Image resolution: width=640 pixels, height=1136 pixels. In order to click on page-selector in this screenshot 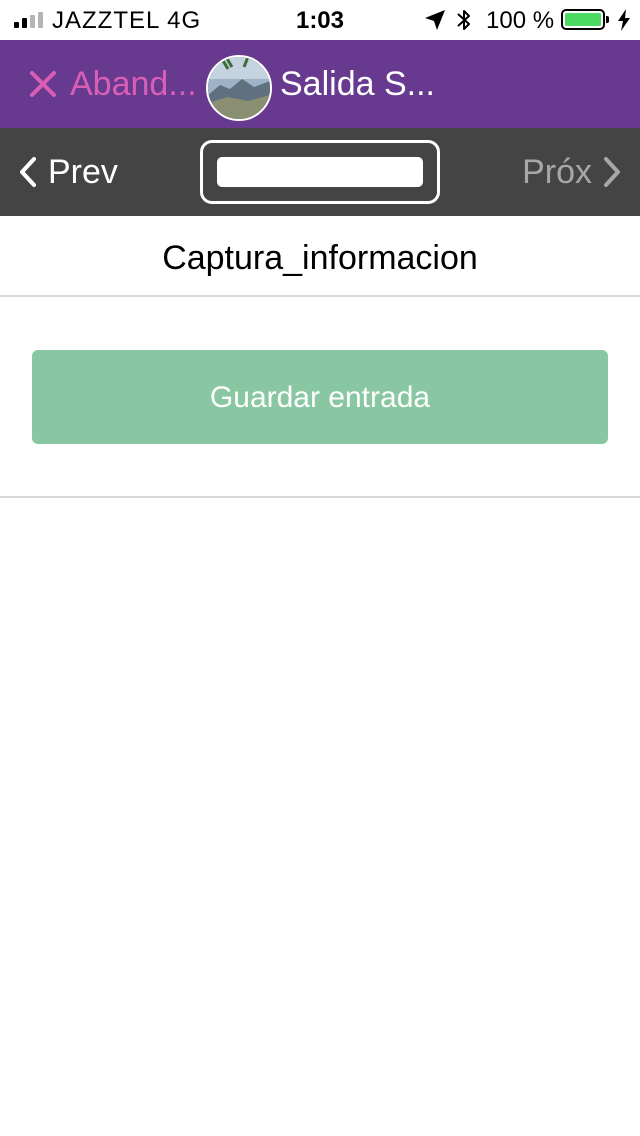, I will do `click(320, 172)`.